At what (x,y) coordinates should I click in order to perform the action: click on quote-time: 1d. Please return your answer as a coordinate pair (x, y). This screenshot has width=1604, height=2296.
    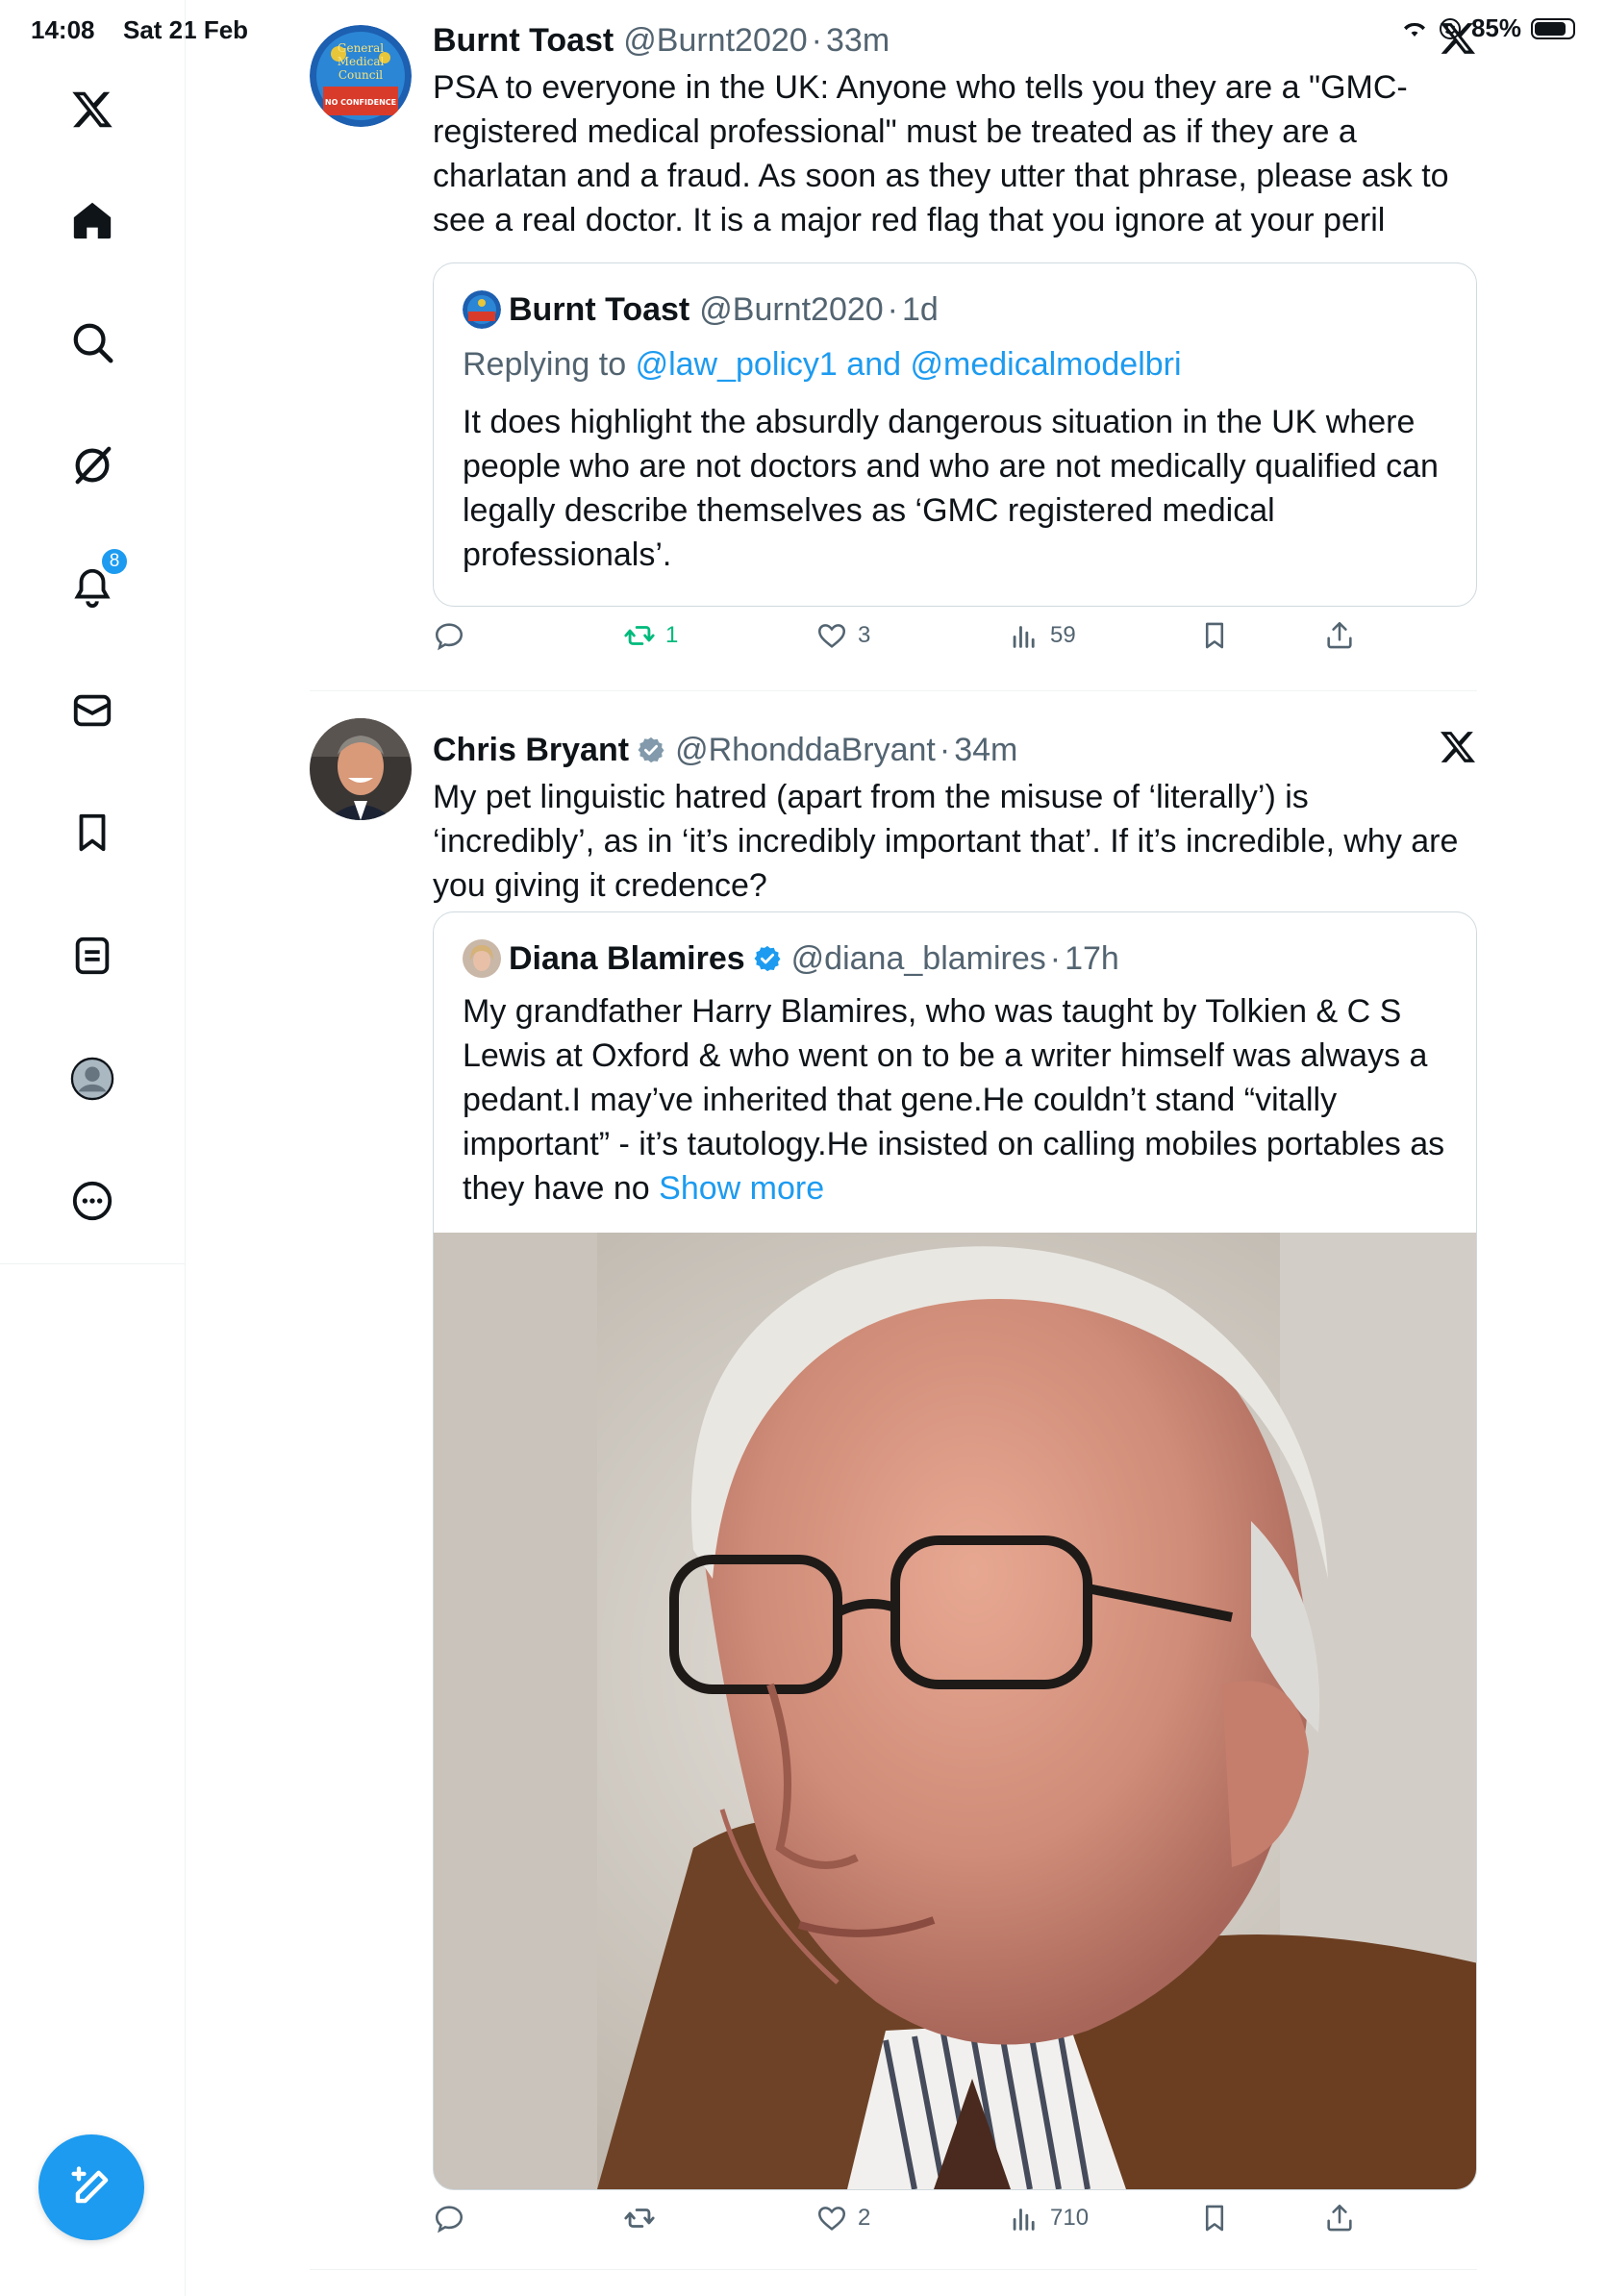
    Looking at the image, I should click on (920, 309).